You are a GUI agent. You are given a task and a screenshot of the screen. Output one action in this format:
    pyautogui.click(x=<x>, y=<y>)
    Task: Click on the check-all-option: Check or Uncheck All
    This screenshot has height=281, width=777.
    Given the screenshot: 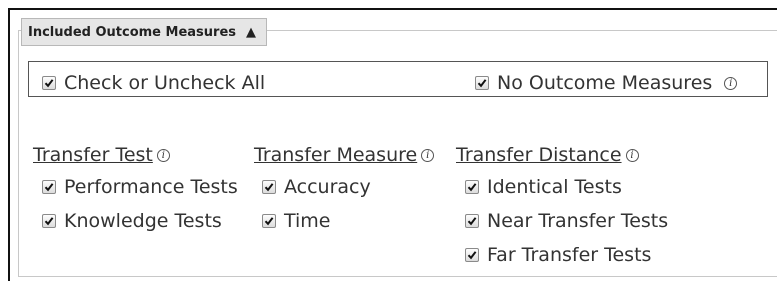 What is the action you would take?
    pyautogui.click(x=153, y=83)
    